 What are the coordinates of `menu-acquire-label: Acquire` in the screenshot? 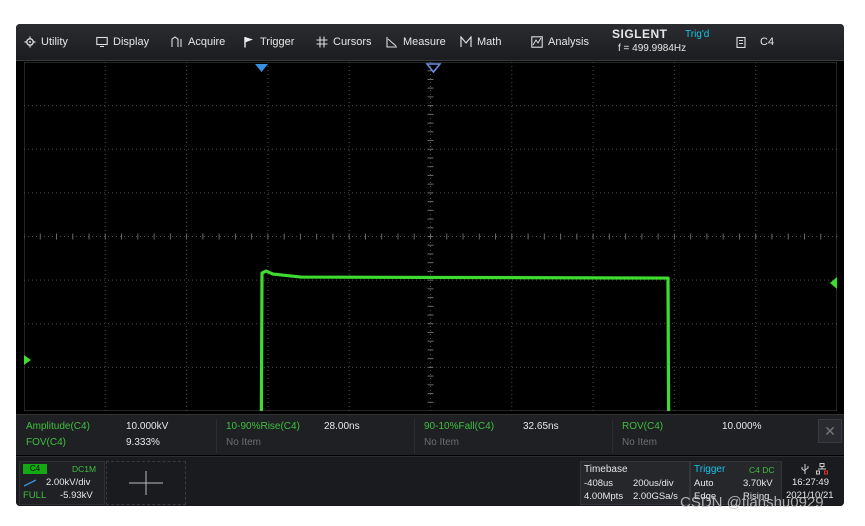 It's located at (207, 42).